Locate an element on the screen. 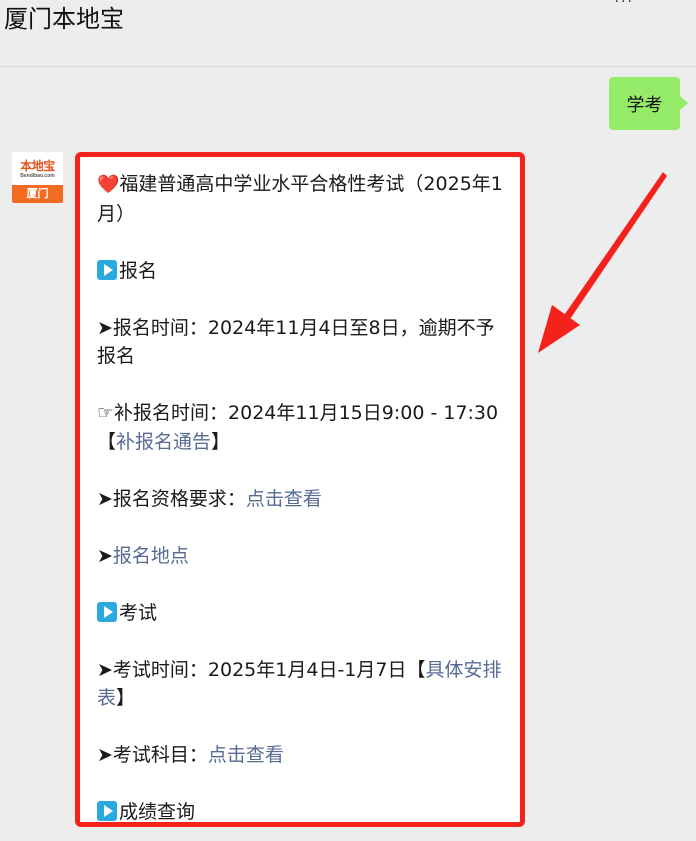  registration-time: ➤报名时间：2024年11月4日至8日，逾期不予报名 is located at coordinates (302, 342).